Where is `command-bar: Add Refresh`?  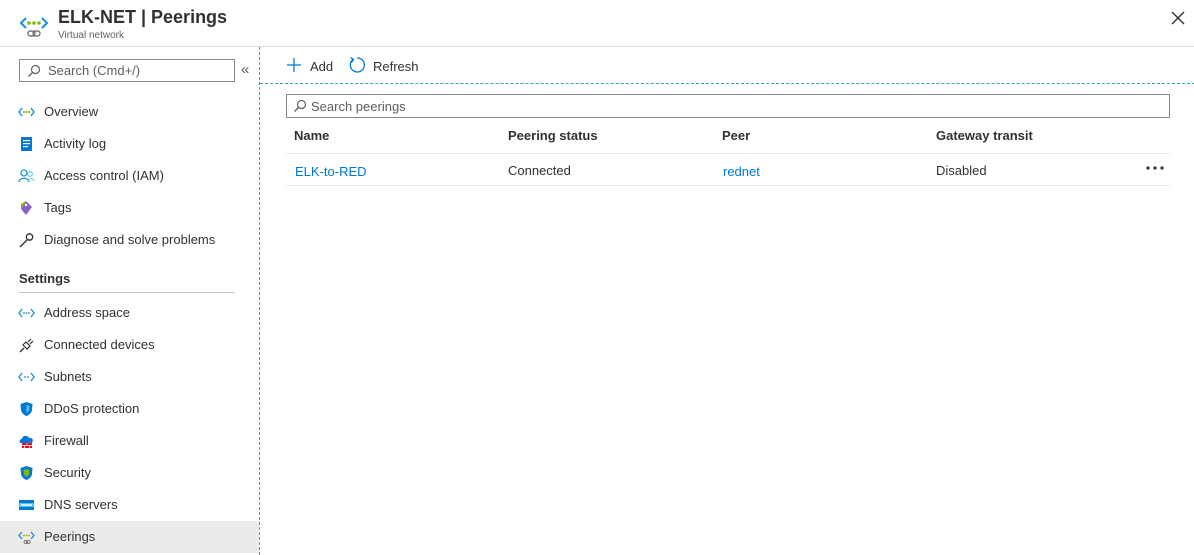
command-bar: Add Refresh is located at coordinates (727, 65).